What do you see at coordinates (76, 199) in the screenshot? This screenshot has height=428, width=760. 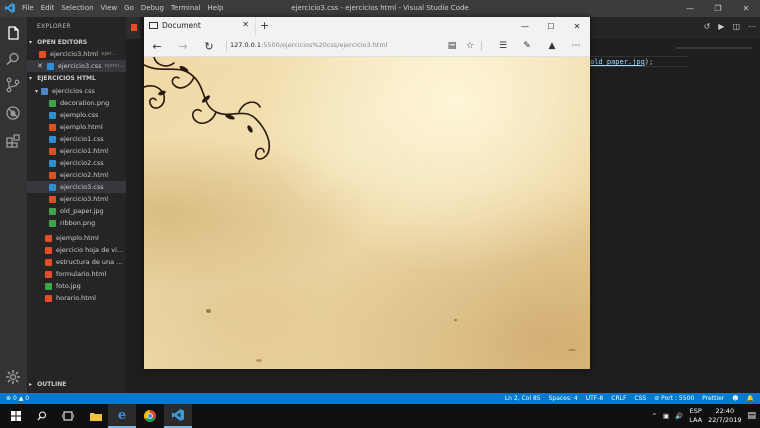 I see `file-item: ejercicio3.html` at bounding box center [76, 199].